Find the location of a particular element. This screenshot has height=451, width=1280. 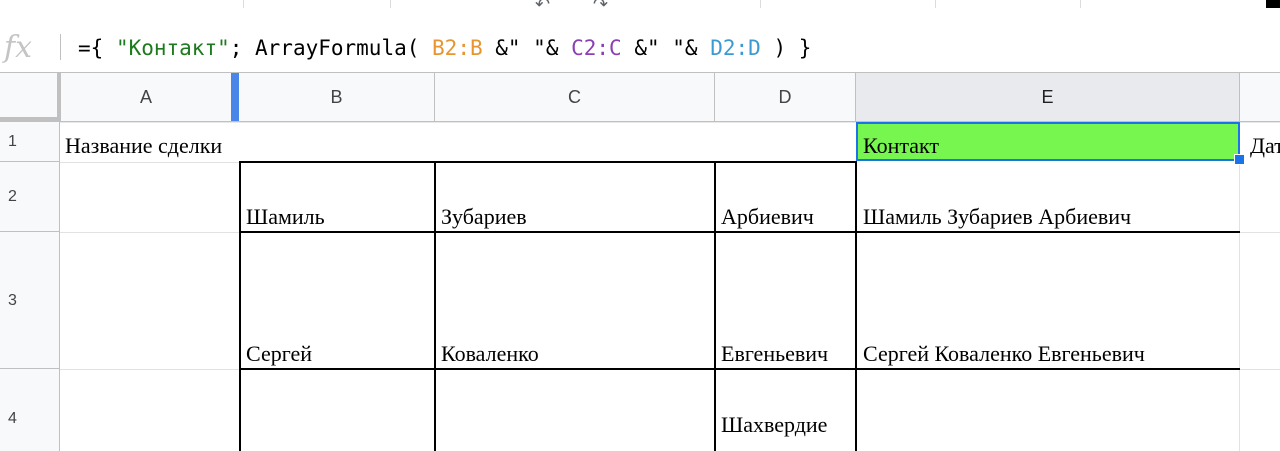

range-border-top is located at coordinates (547, 162).